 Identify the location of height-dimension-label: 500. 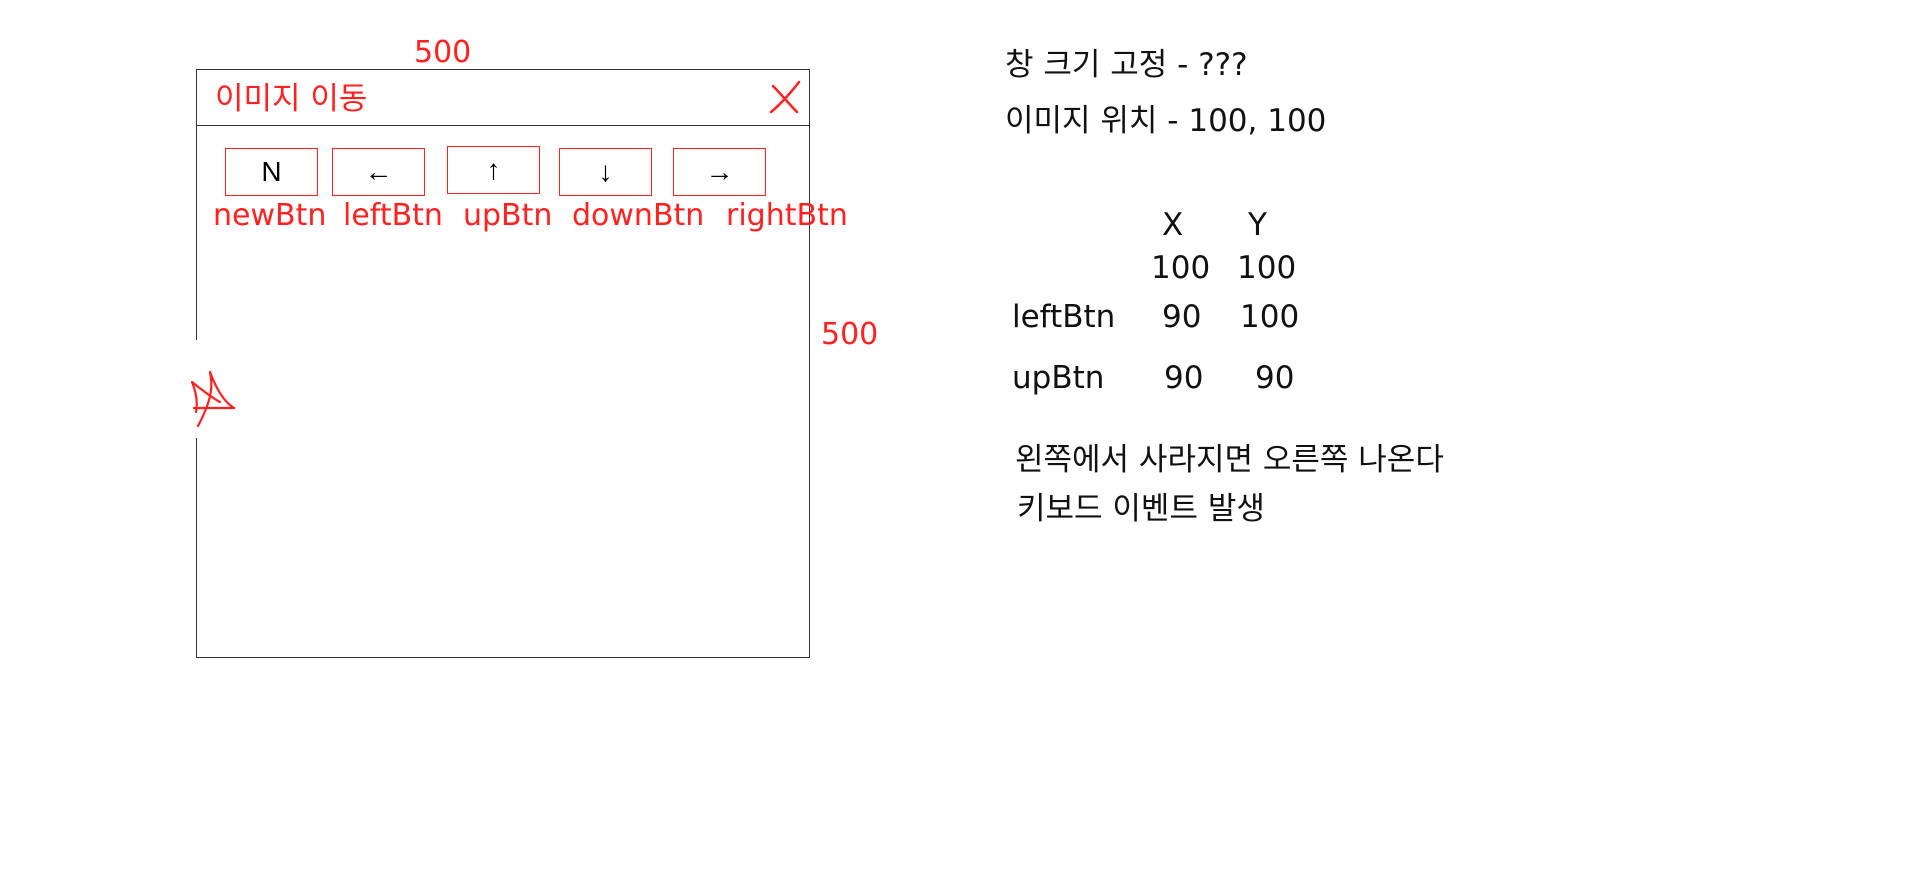
(850, 334).